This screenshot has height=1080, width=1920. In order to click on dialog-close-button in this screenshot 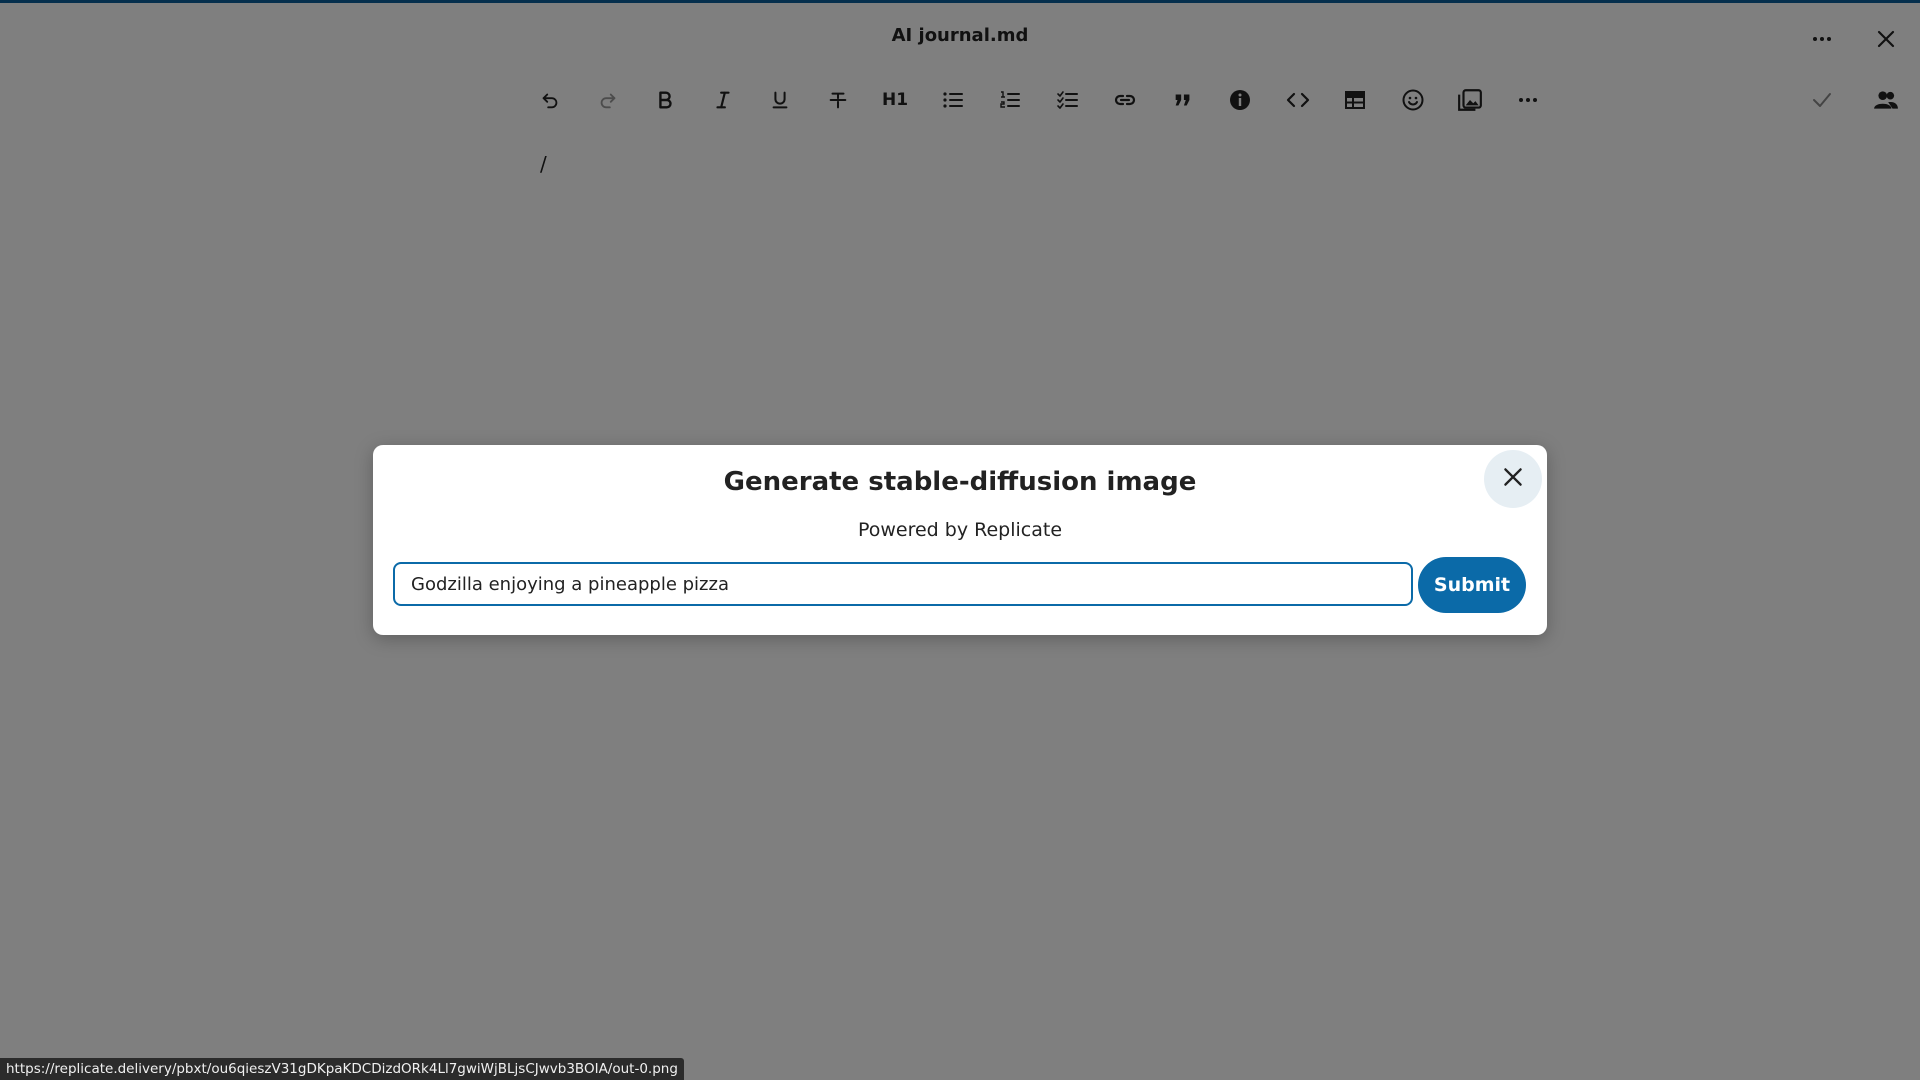, I will do `click(1513, 479)`.